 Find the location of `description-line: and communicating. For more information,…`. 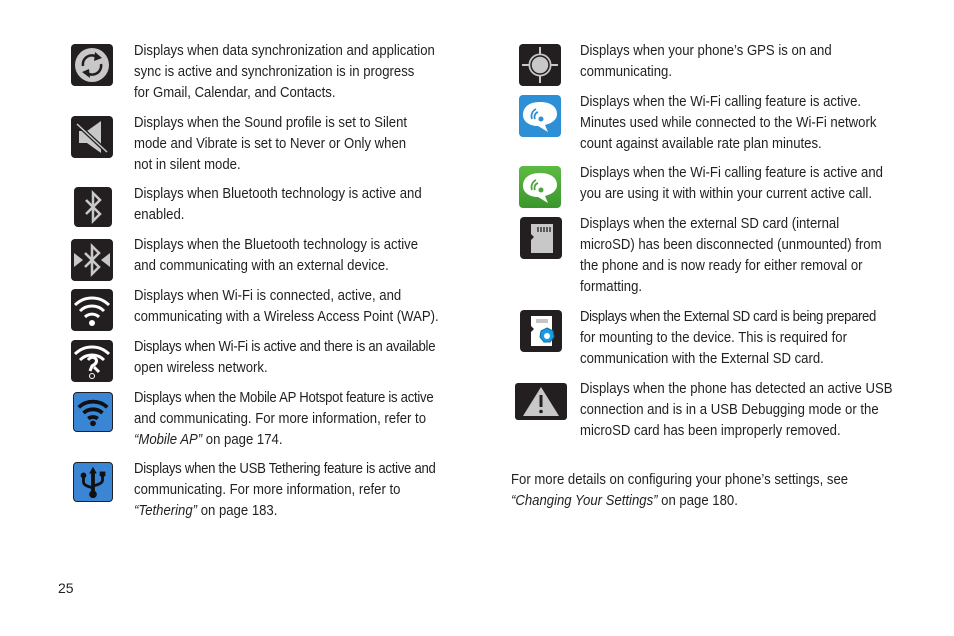

description-line: and communicating. For more information,… is located at coordinates (280, 419).